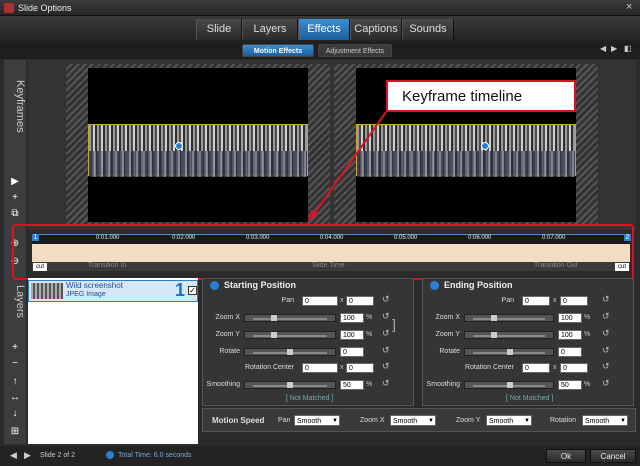  I want to click on end-rotate-label: Rotate, so click(449, 351).